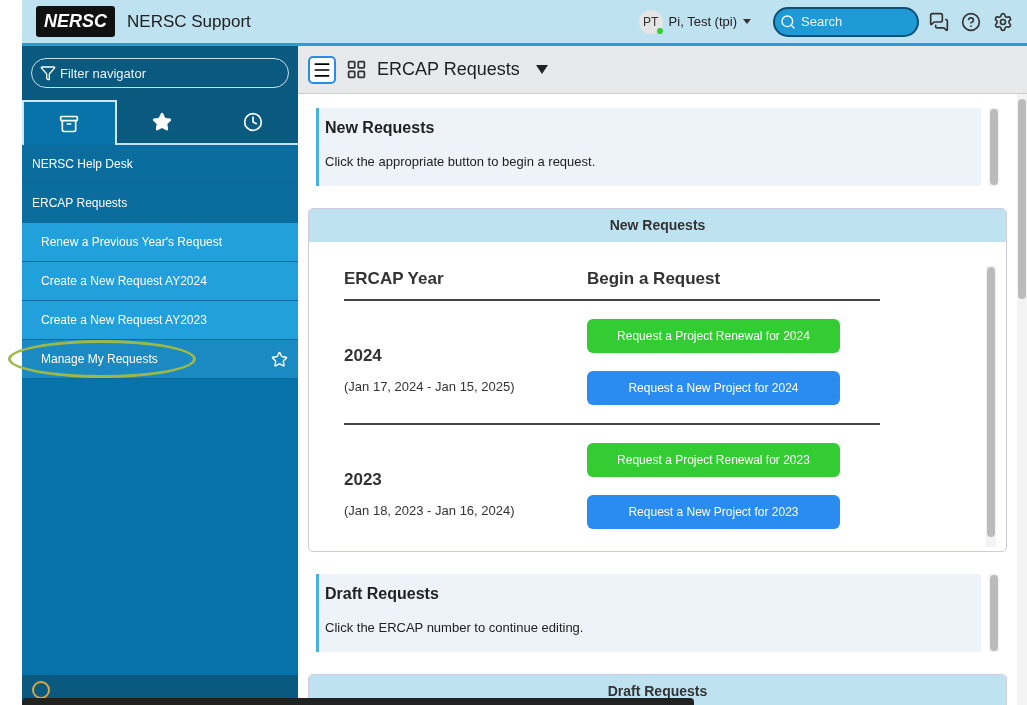  What do you see at coordinates (162, 121) in the screenshot?
I see `star-icon` at bounding box center [162, 121].